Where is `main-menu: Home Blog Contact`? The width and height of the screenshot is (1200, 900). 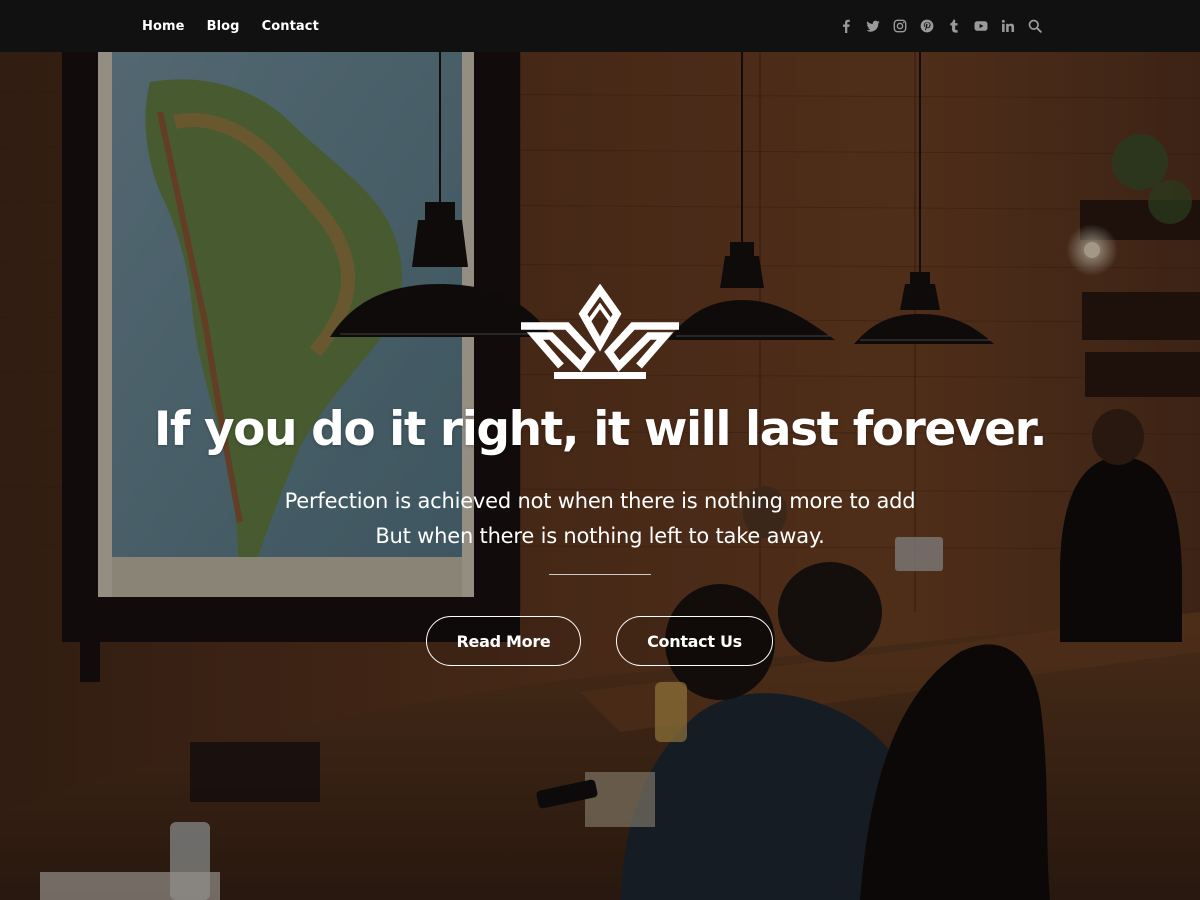 main-menu: Home Blog Contact is located at coordinates (230, 26).